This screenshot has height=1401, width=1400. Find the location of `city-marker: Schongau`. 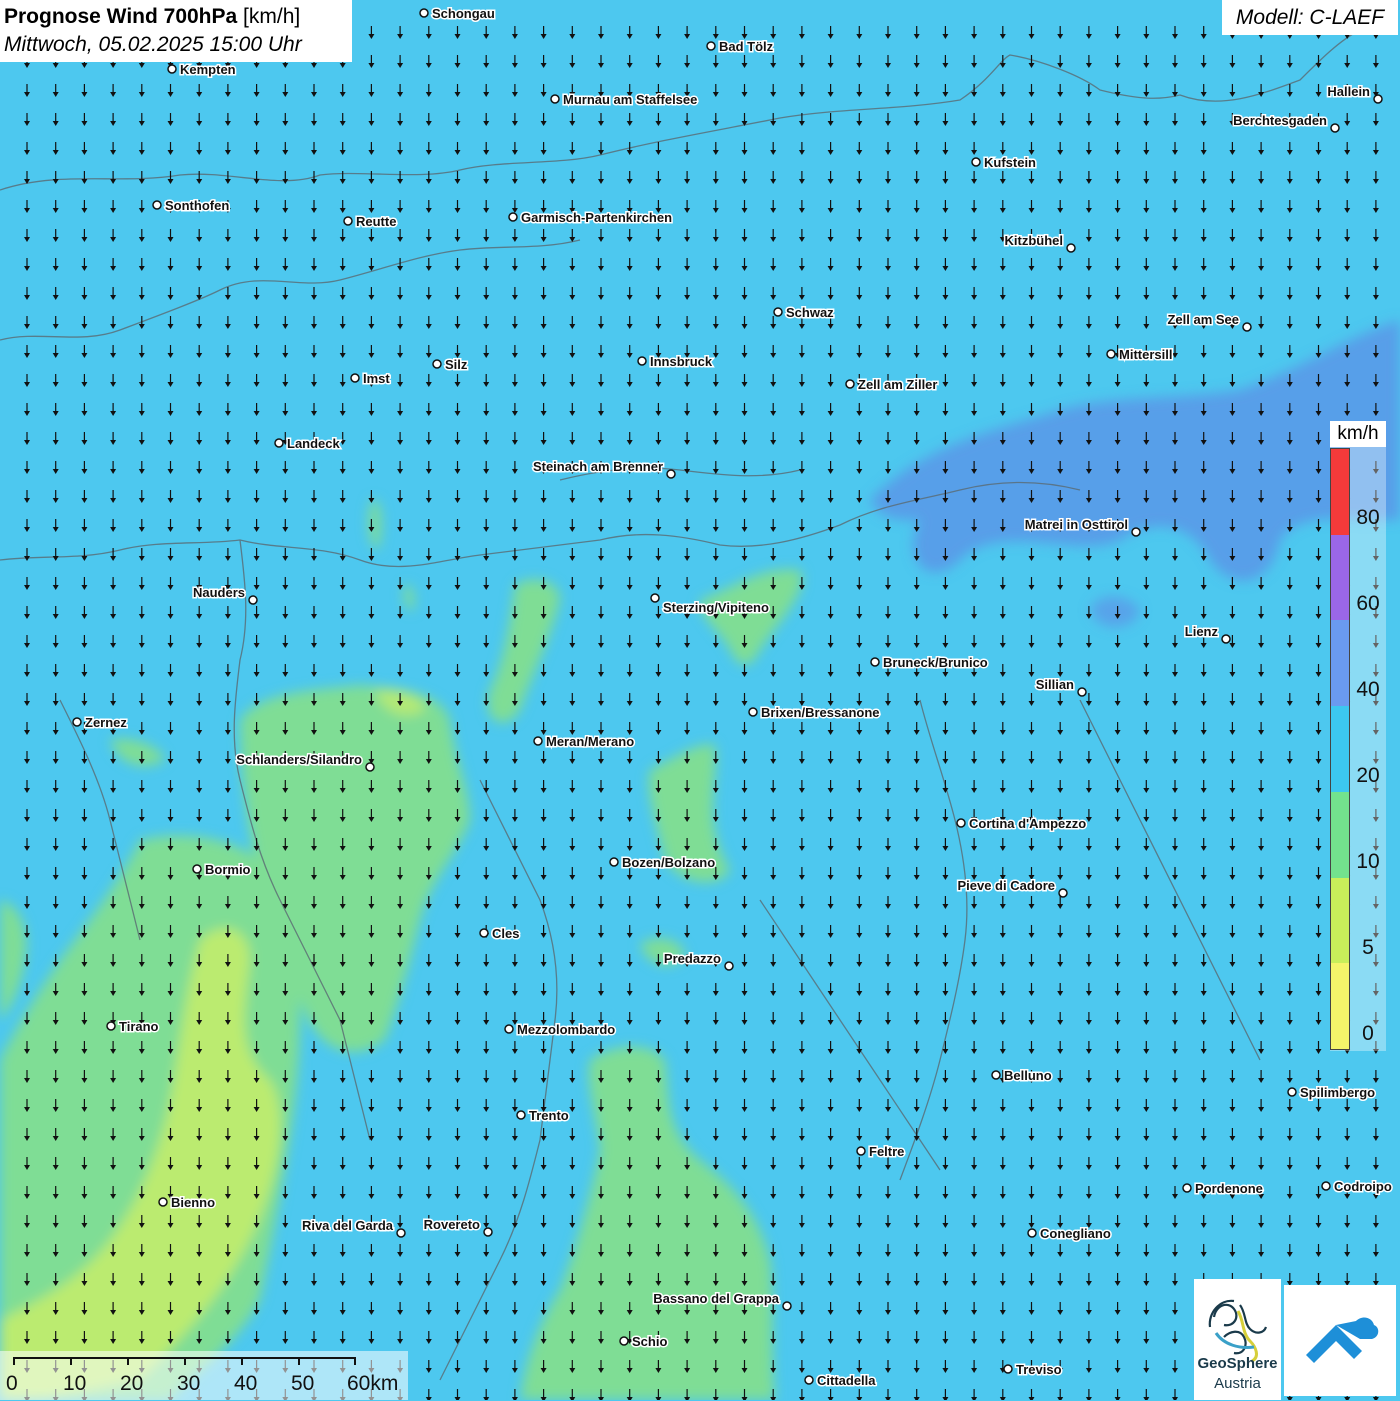

city-marker: Schongau is located at coordinates (457, 14).